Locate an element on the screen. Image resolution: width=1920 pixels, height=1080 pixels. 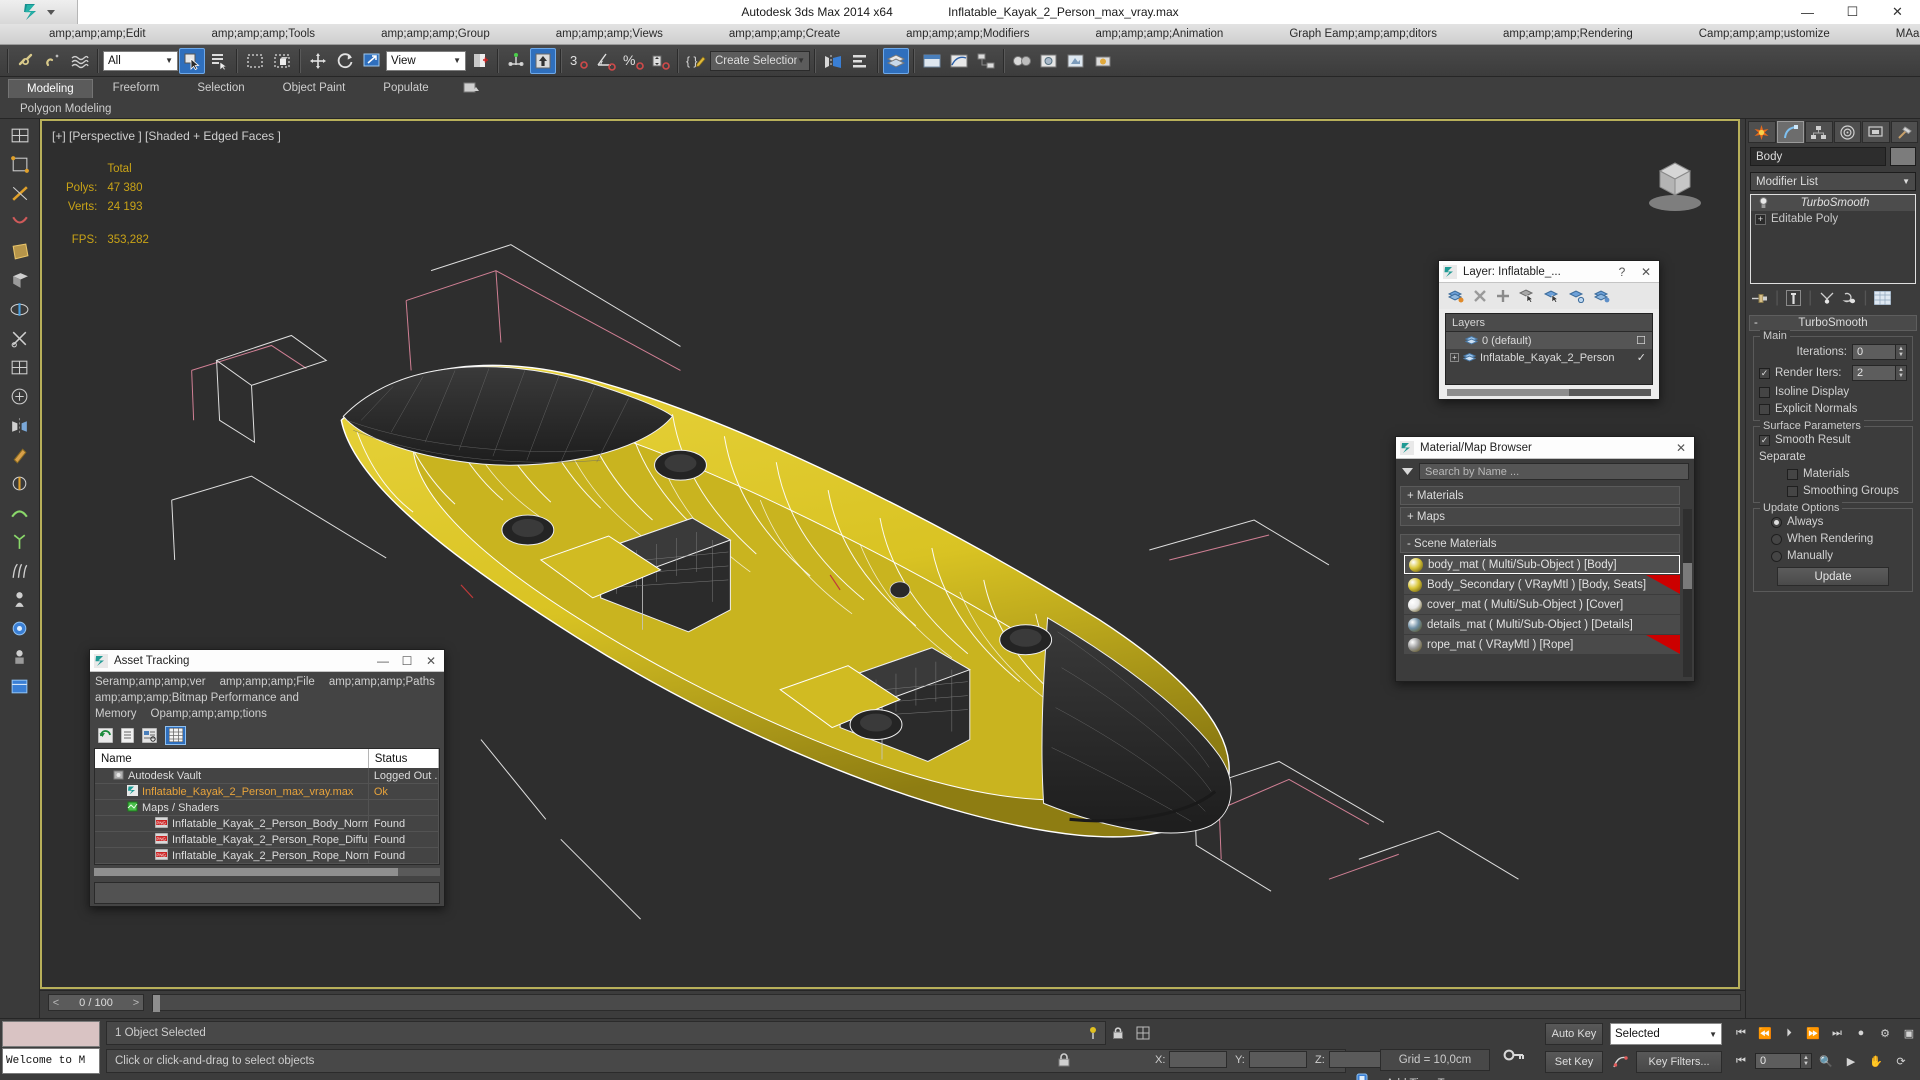
time-slider-track is located at coordinates (946, 1003).